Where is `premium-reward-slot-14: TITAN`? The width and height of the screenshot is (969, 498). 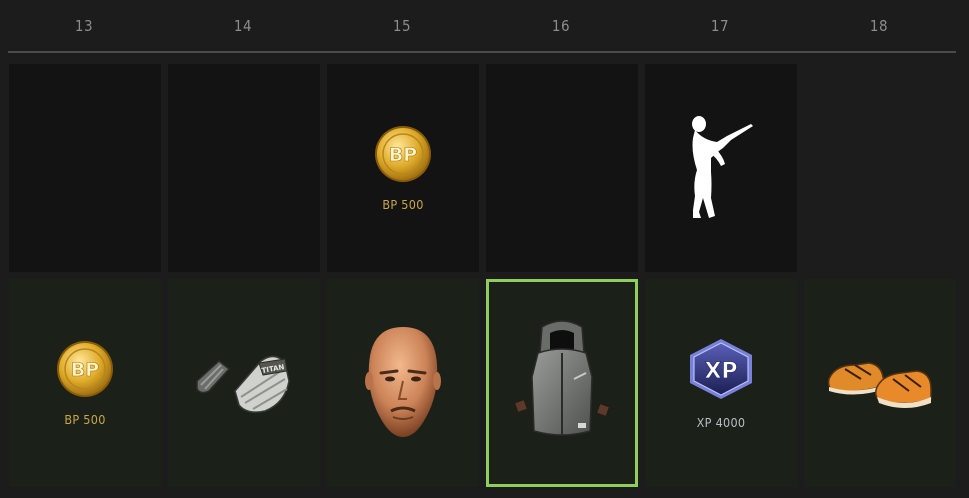 premium-reward-slot-14: TITAN is located at coordinates (244, 383).